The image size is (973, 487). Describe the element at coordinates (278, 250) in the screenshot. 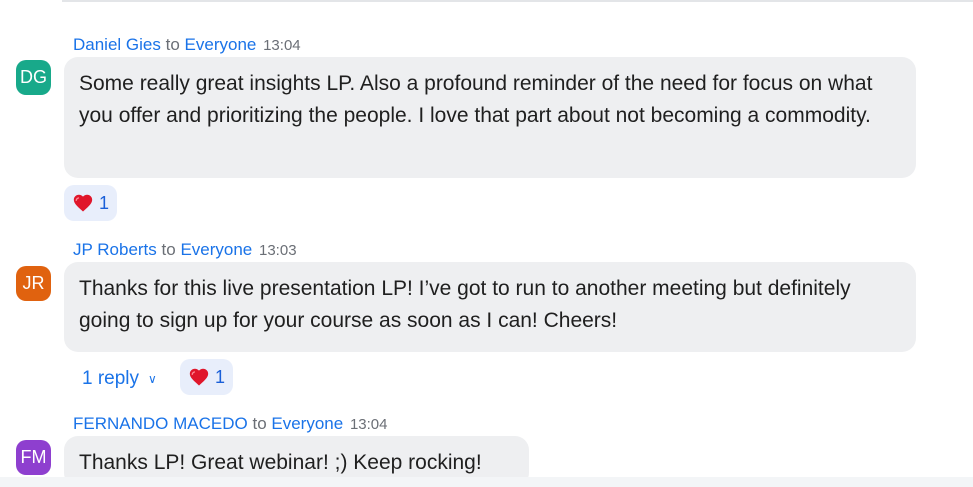

I see `message-time: 13:03` at that location.